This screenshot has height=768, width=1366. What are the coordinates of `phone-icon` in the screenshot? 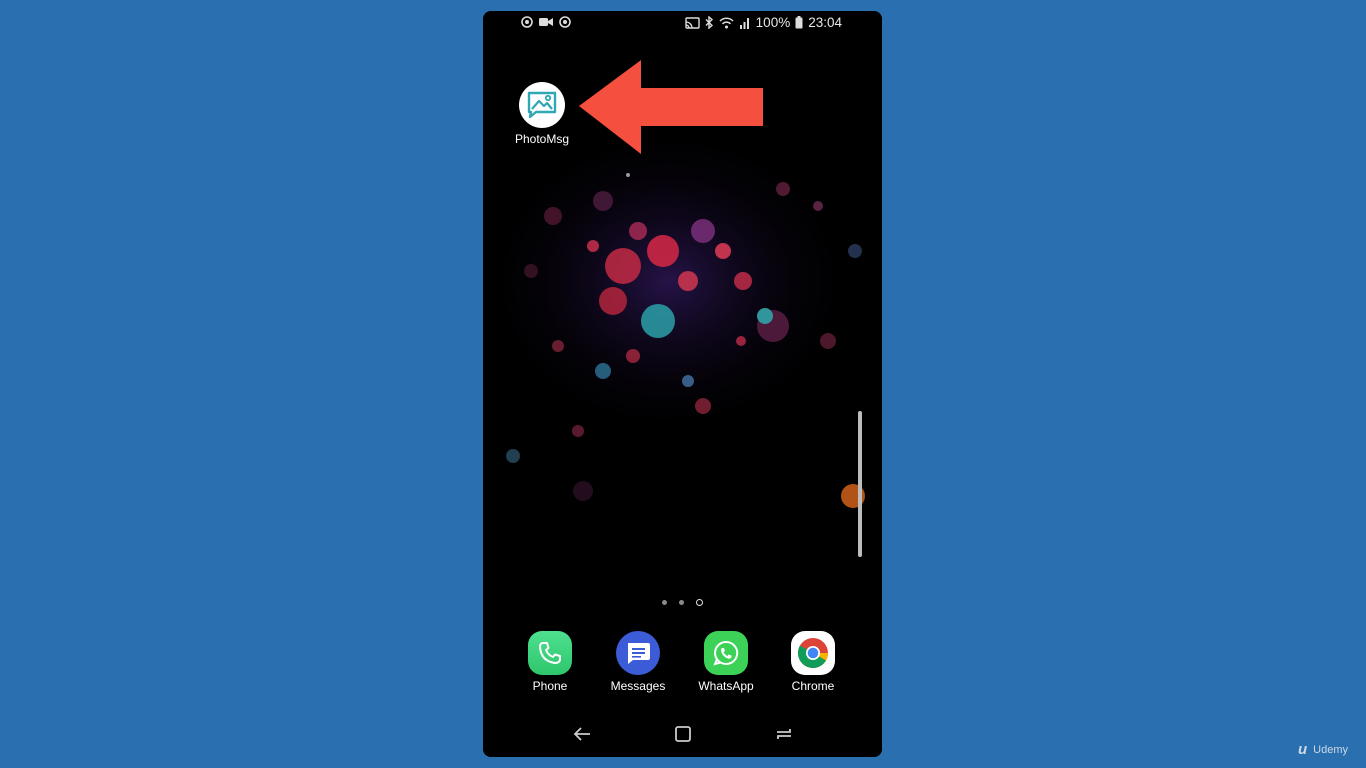 It's located at (550, 653).